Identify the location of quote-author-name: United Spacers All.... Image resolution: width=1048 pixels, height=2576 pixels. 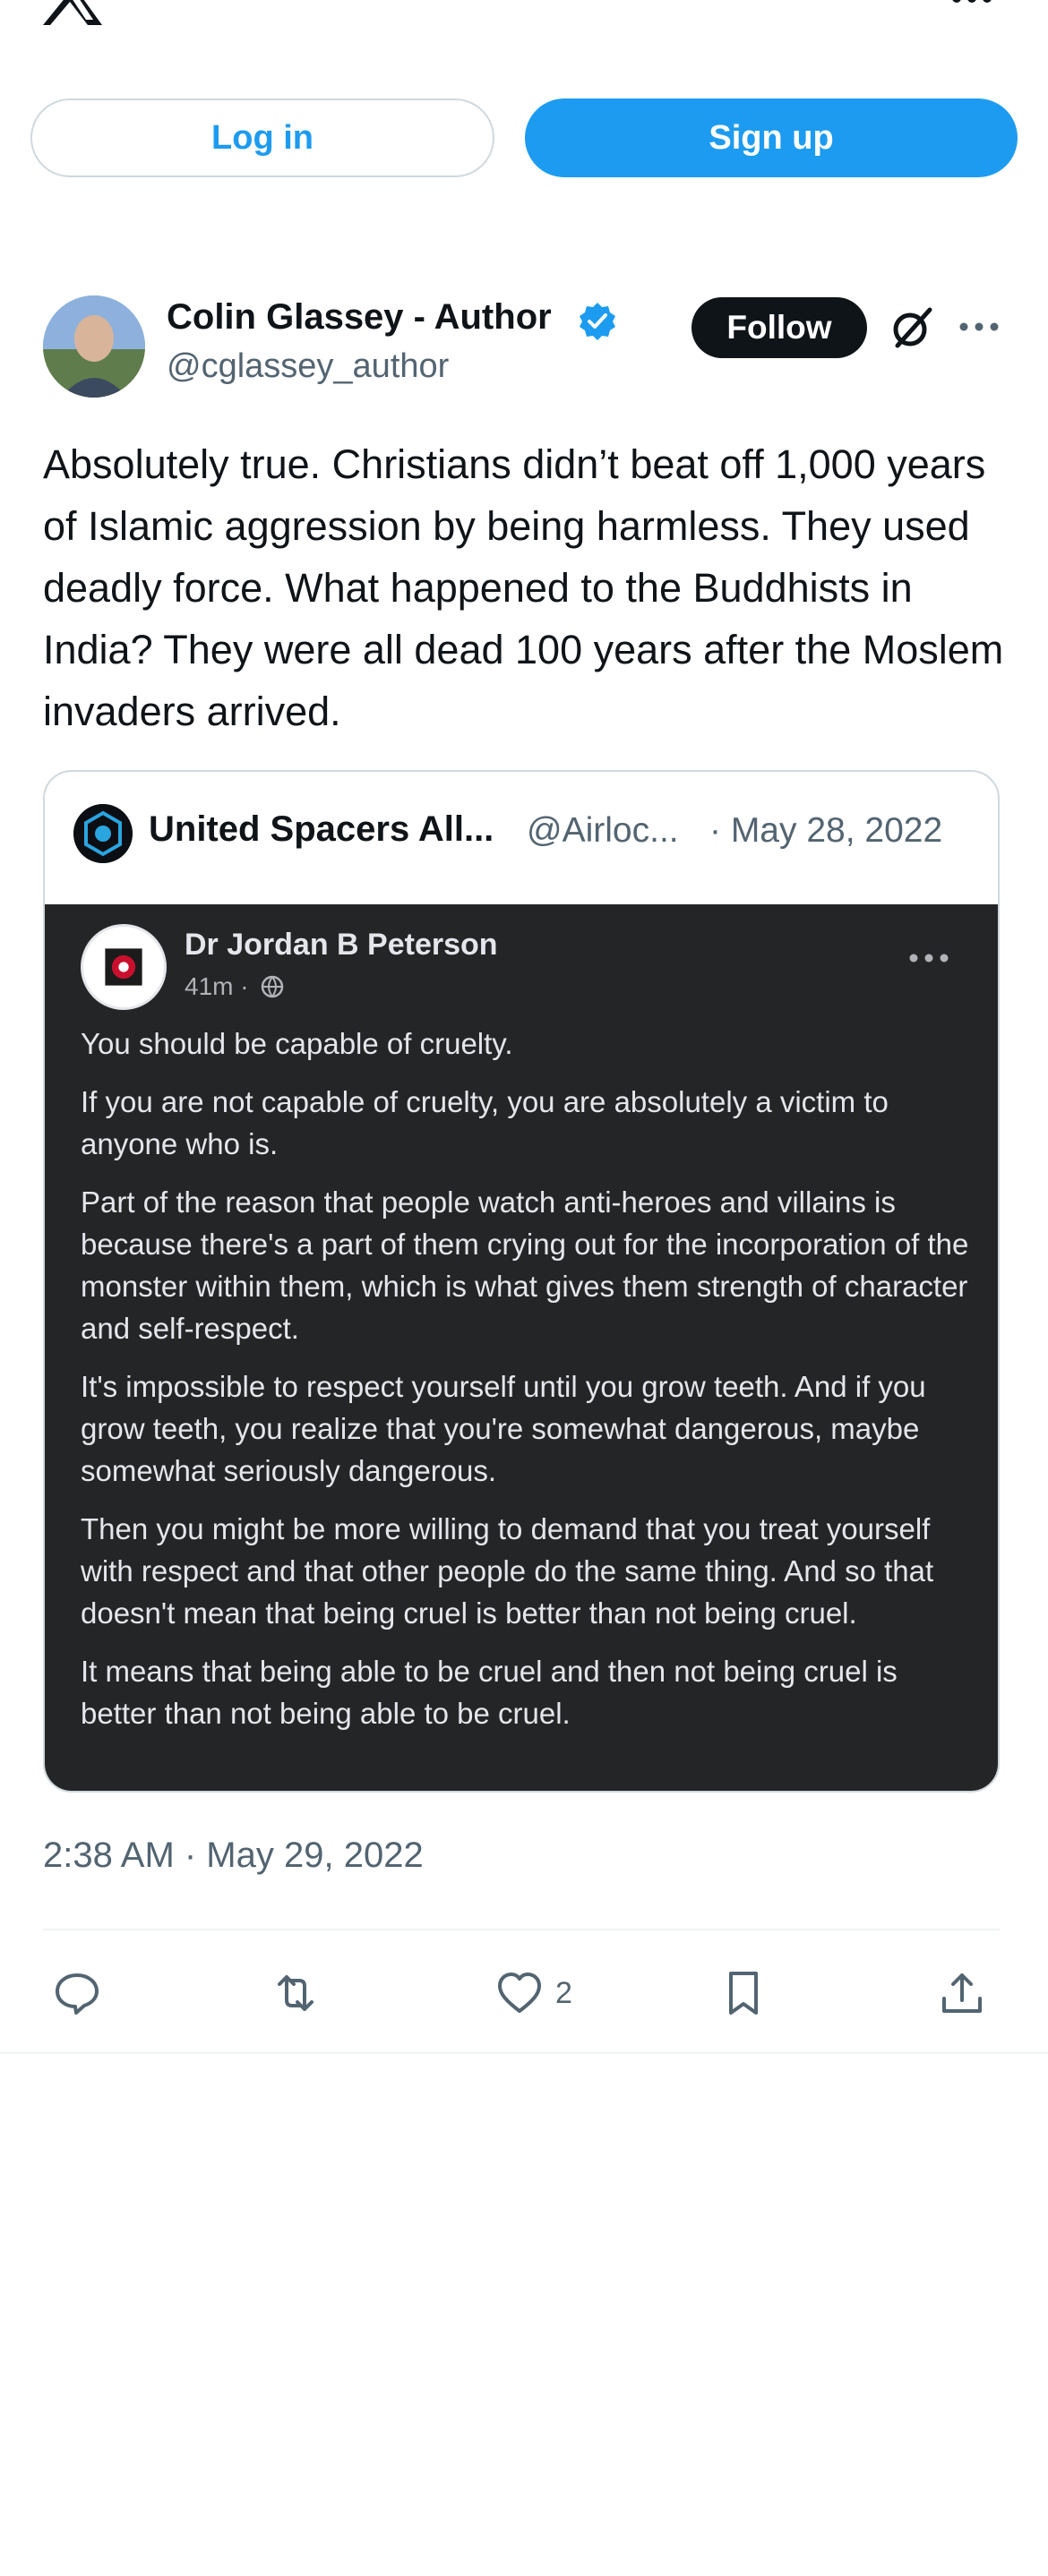
(321, 830).